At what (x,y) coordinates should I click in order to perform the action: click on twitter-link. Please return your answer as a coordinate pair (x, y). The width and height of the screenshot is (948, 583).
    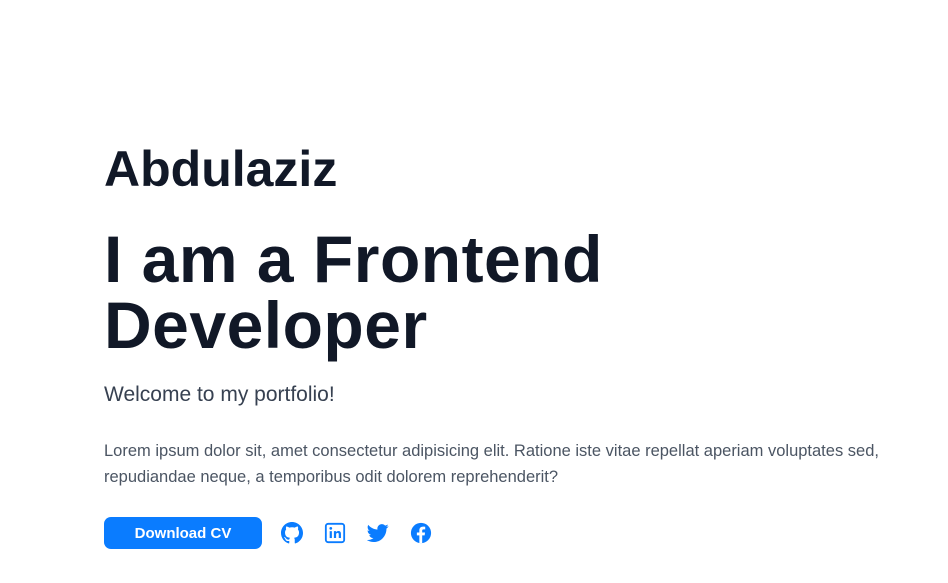
    Looking at the image, I should click on (378, 533).